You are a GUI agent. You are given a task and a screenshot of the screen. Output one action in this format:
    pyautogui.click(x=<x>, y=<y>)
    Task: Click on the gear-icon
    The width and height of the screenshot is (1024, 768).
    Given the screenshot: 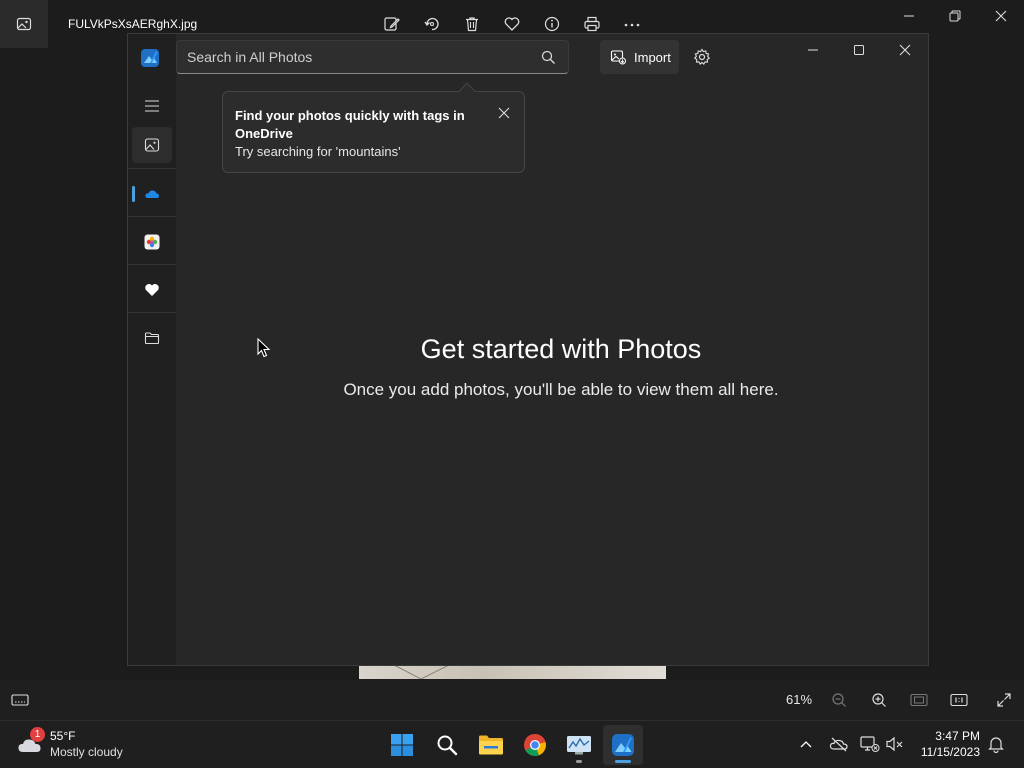 What is the action you would take?
    pyautogui.click(x=702, y=56)
    